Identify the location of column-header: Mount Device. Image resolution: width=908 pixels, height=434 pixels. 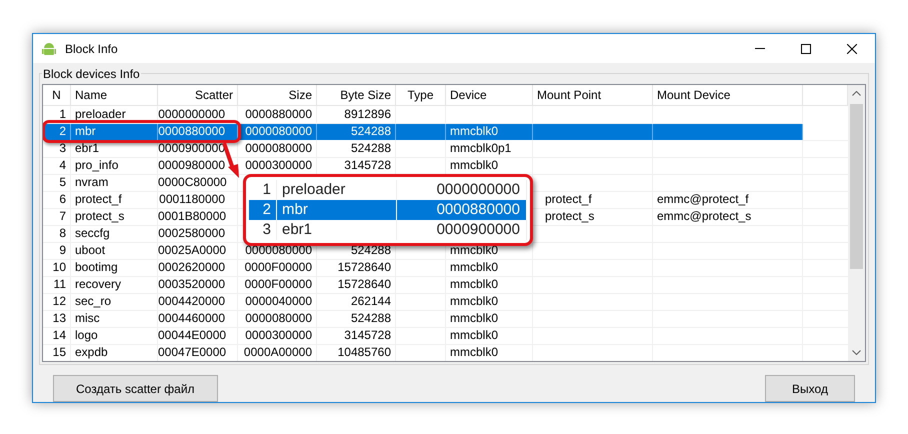
(728, 95).